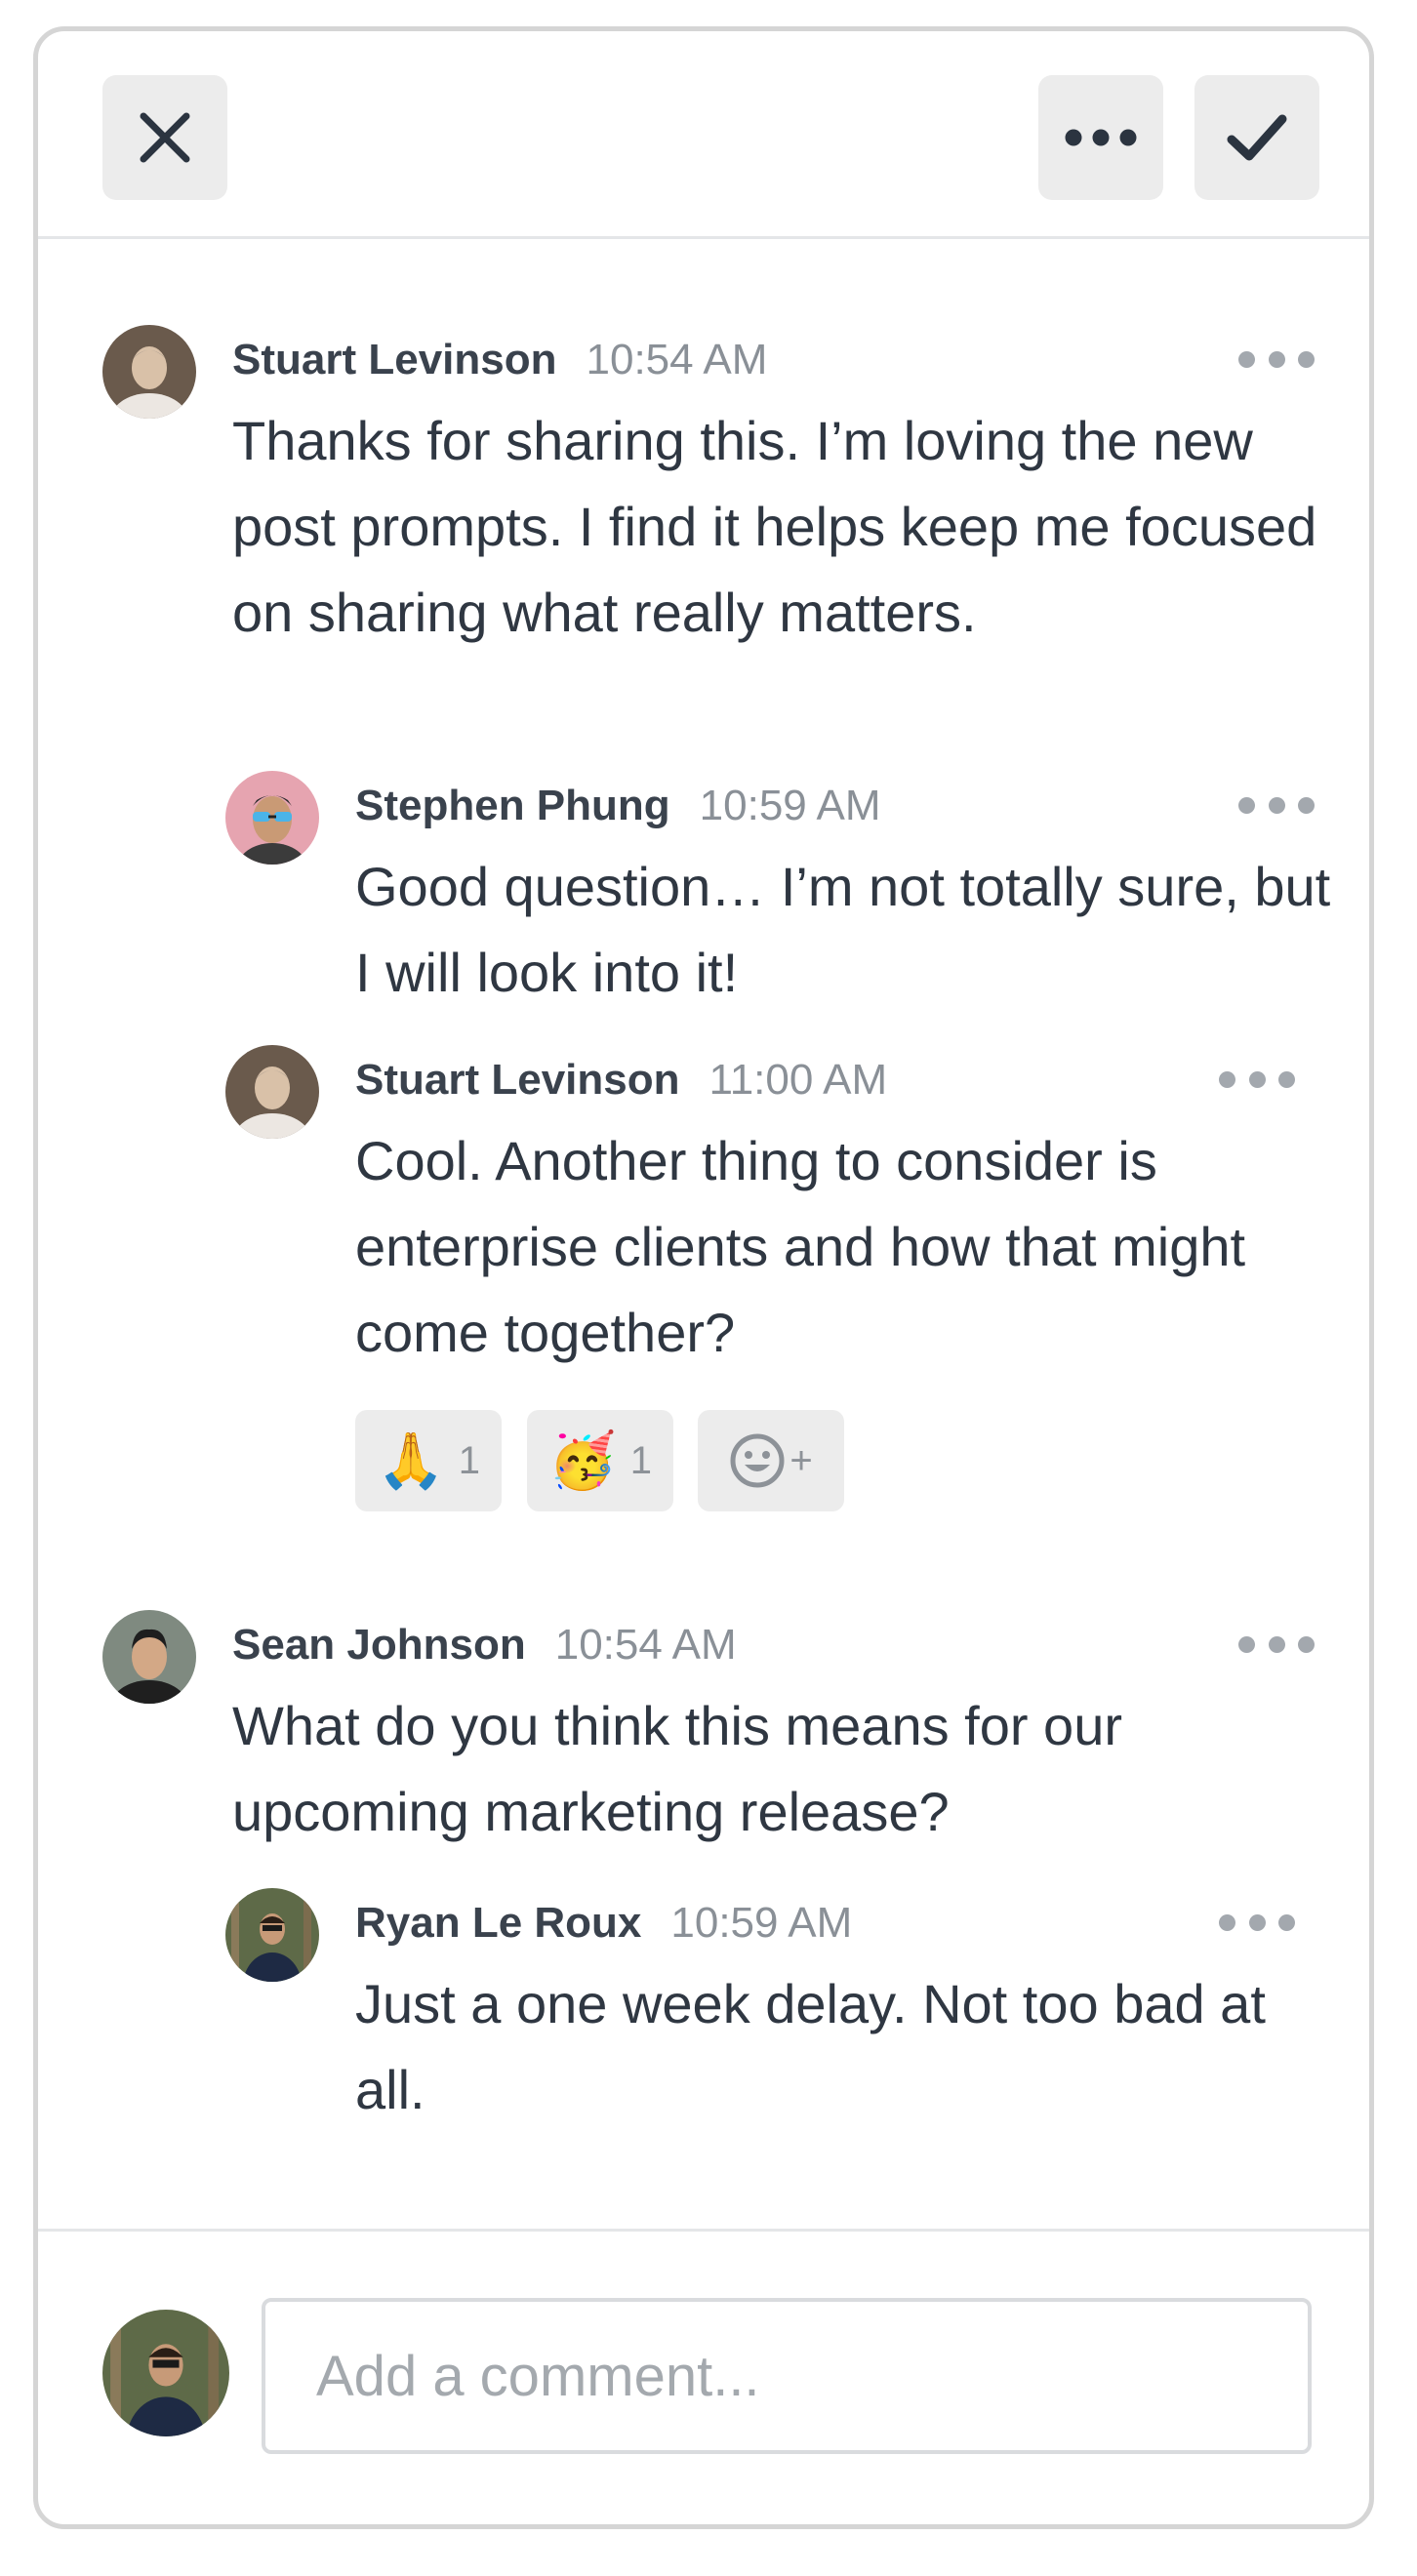 This screenshot has width=1417, height=2576. I want to click on check-icon, so click(1257, 137).